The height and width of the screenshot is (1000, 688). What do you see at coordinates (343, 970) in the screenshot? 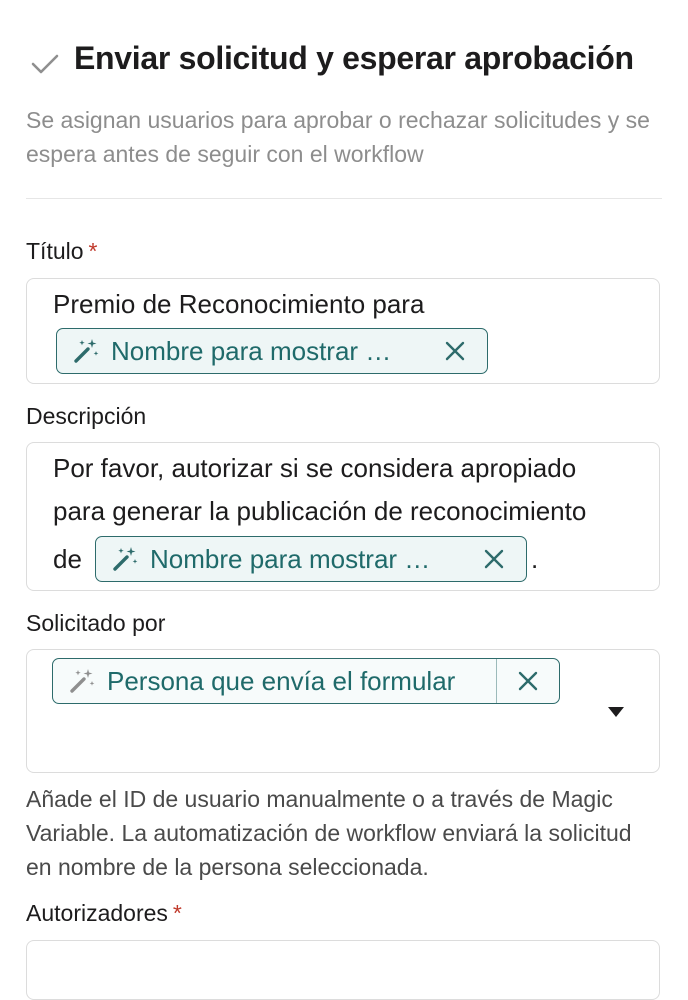
I see `autorizadores-select` at bounding box center [343, 970].